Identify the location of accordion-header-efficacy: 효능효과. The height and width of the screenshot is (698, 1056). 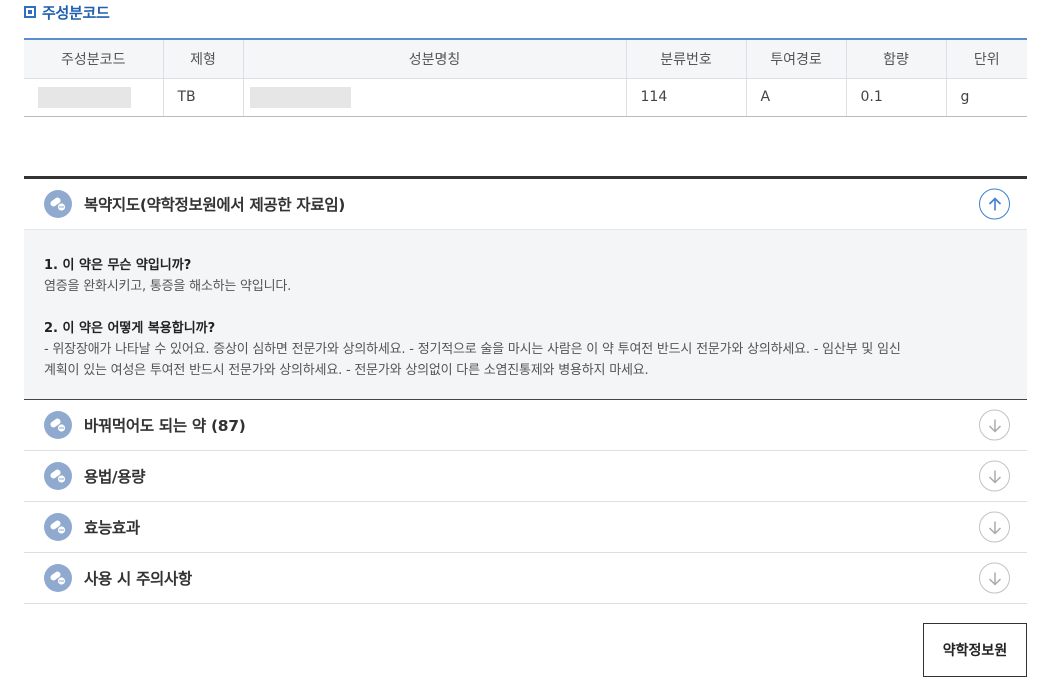
(525, 527).